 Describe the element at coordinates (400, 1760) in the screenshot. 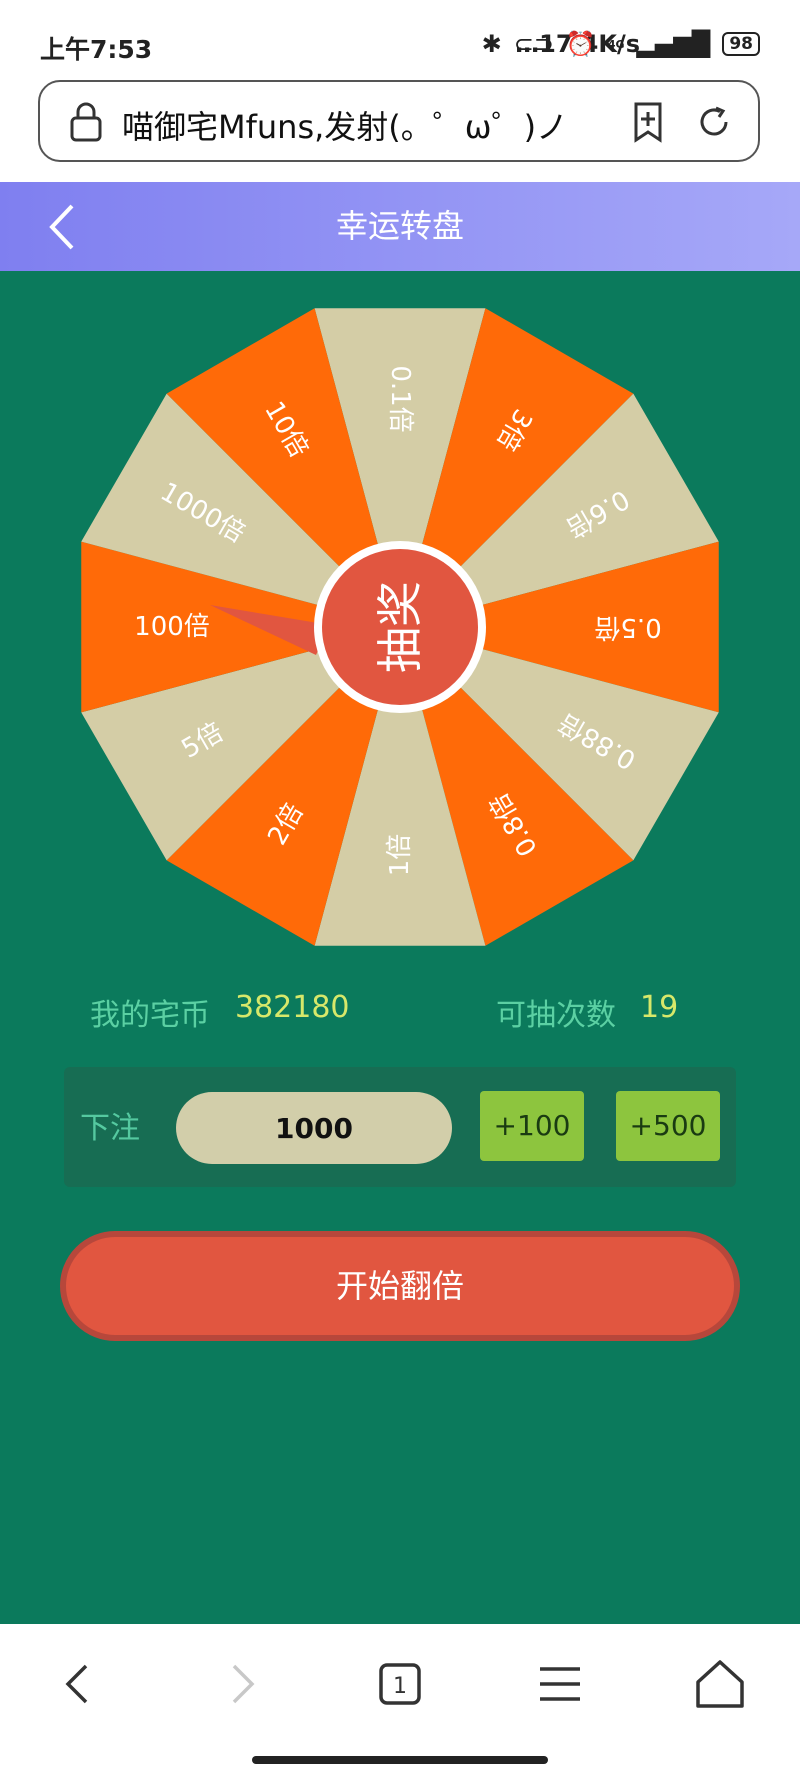

I see `home-indicator` at that location.